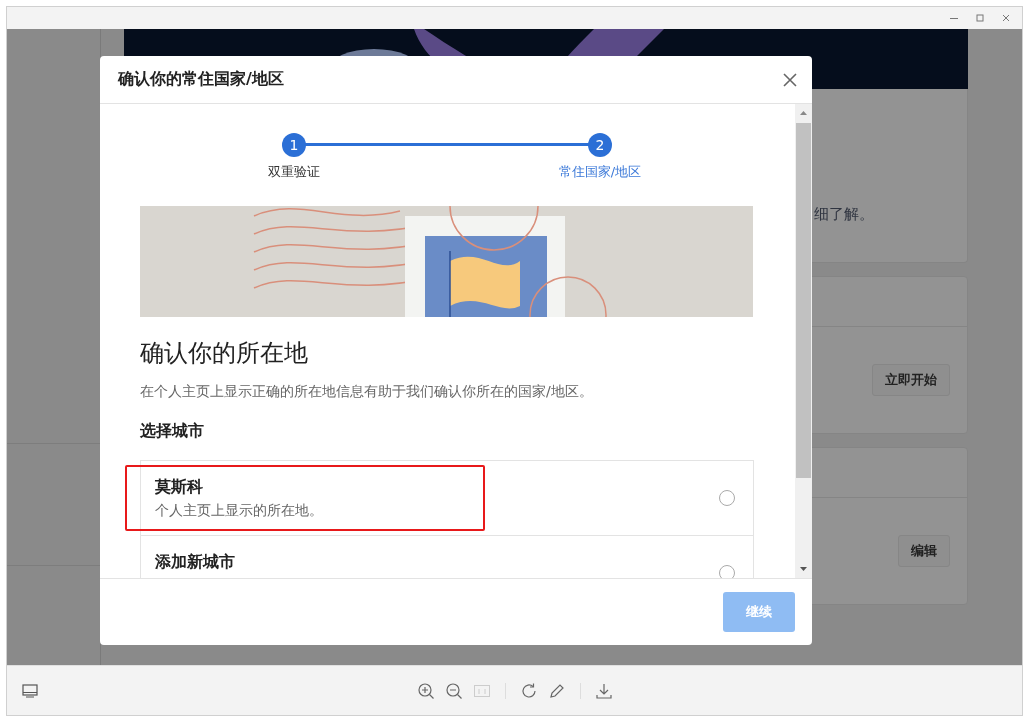  I want to click on section-heading: 确认你的所在地, so click(224, 353).